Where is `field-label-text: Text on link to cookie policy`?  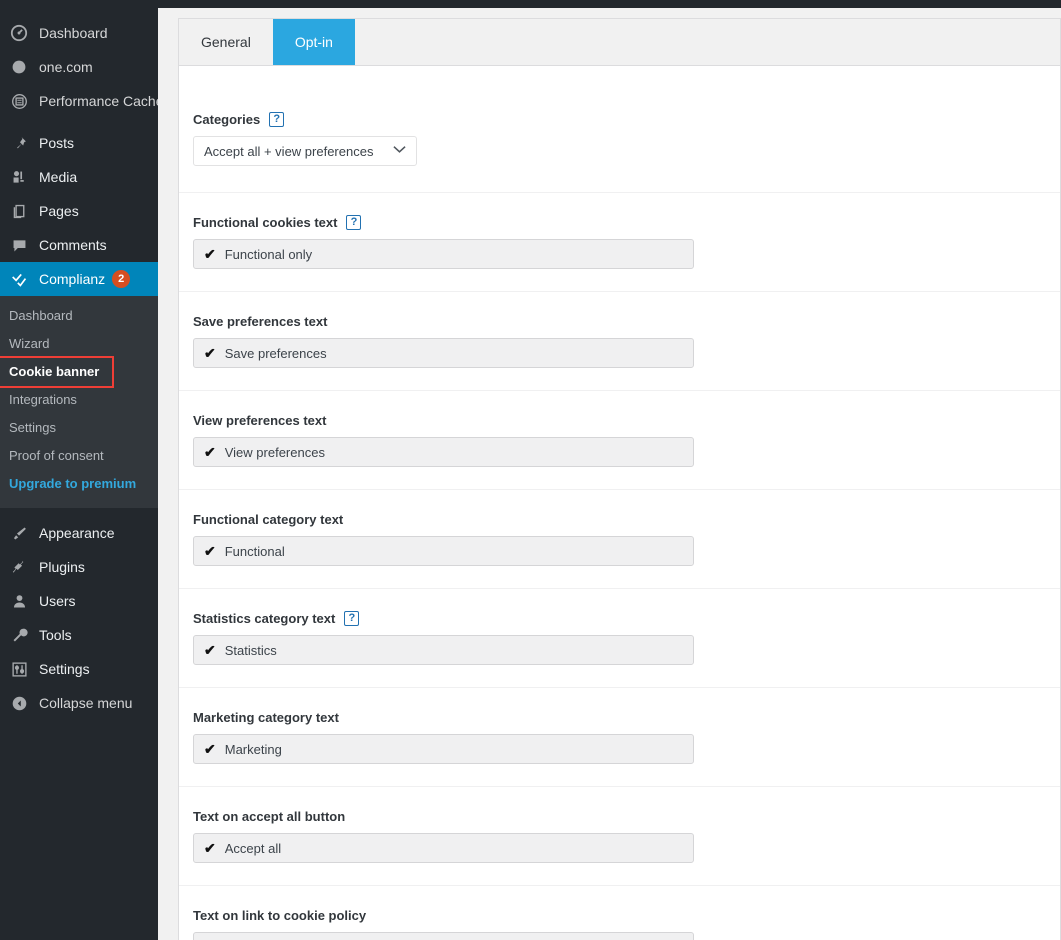 field-label-text: Text on link to cookie policy is located at coordinates (280, 915).